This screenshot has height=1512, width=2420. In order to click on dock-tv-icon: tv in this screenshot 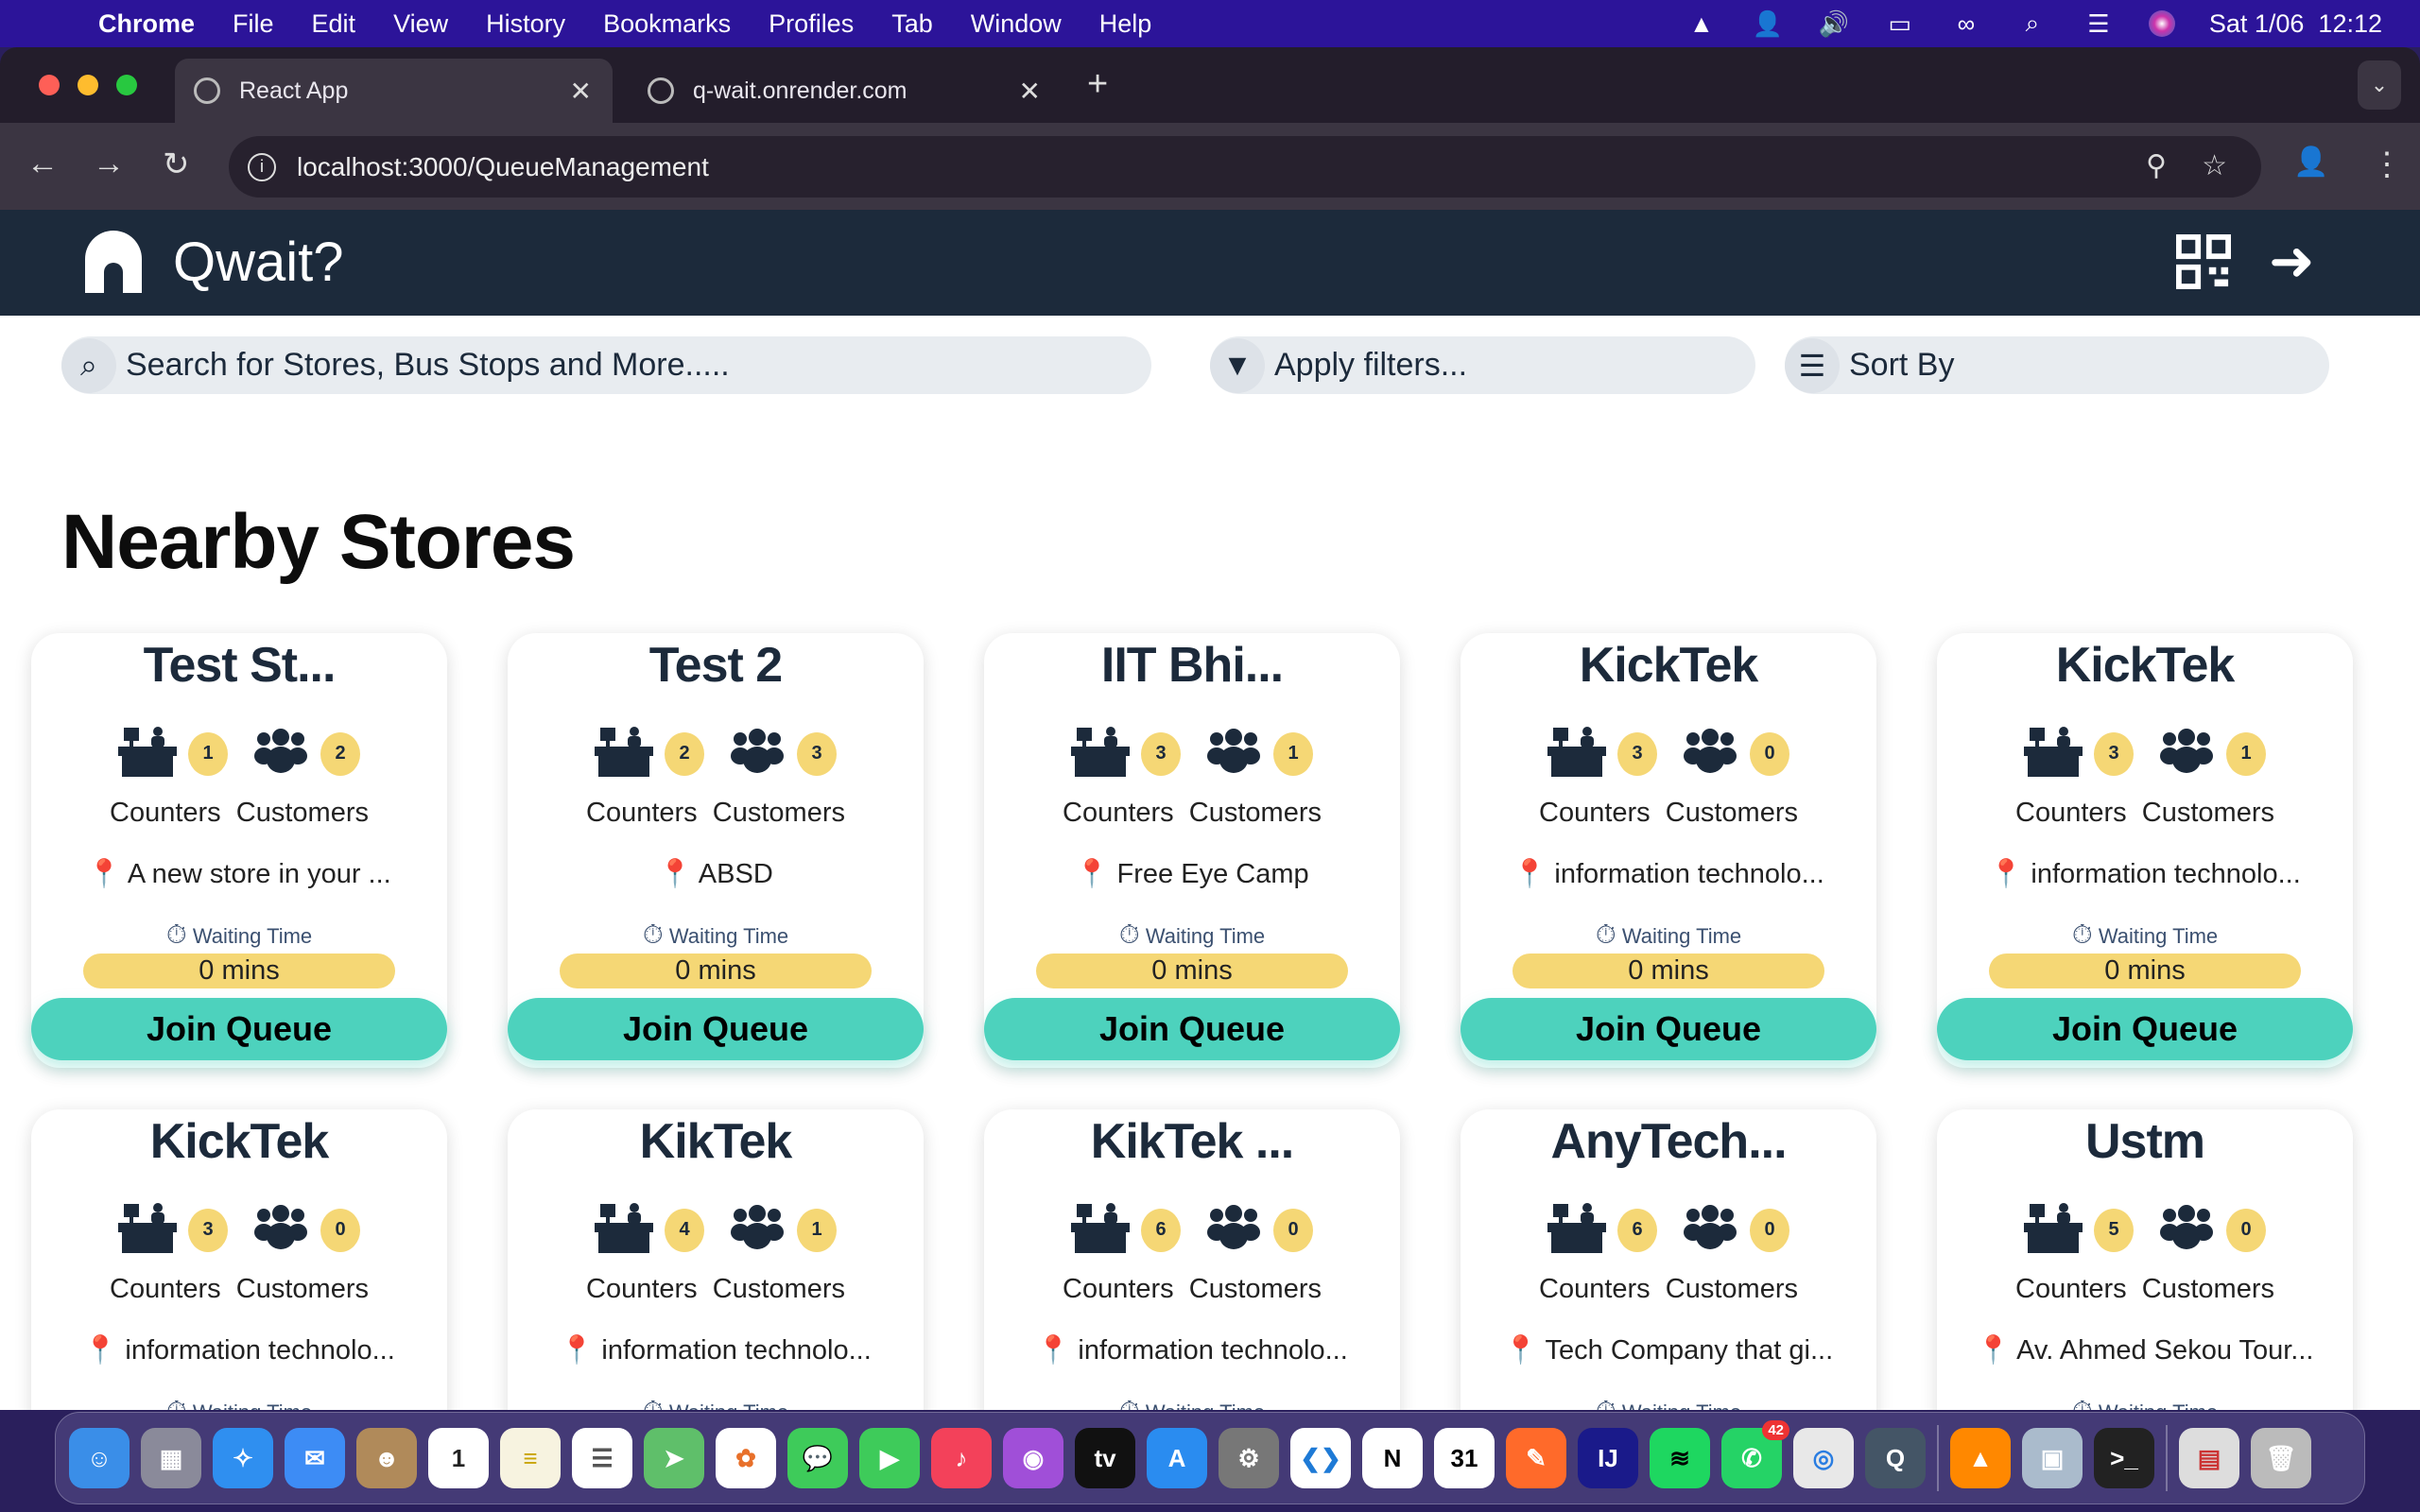, I will do `click(1105, 1458)`.